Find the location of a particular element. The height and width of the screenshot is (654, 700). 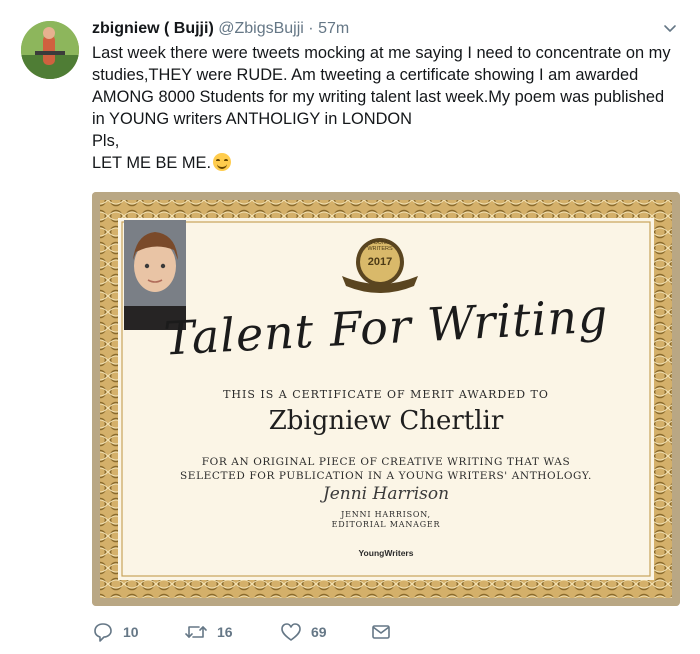

retweet-button: 16 is located at coordinates (208, 632).